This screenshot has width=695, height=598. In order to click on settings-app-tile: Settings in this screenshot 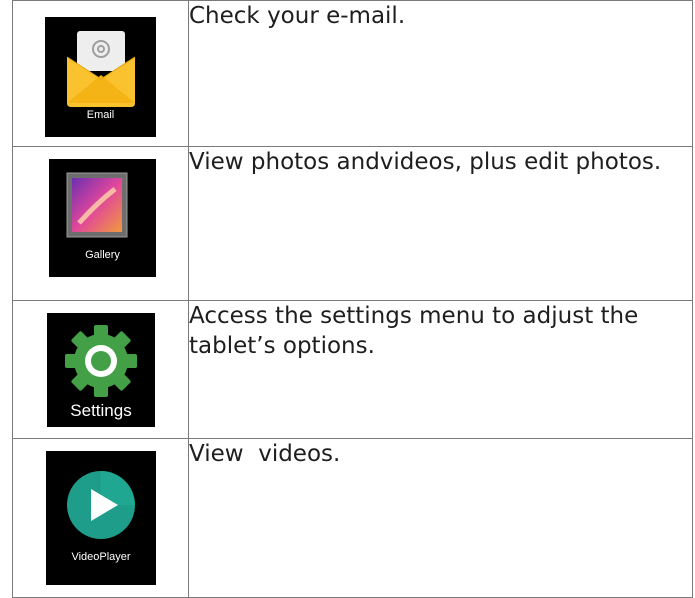, I will do `click(101, 370)`.